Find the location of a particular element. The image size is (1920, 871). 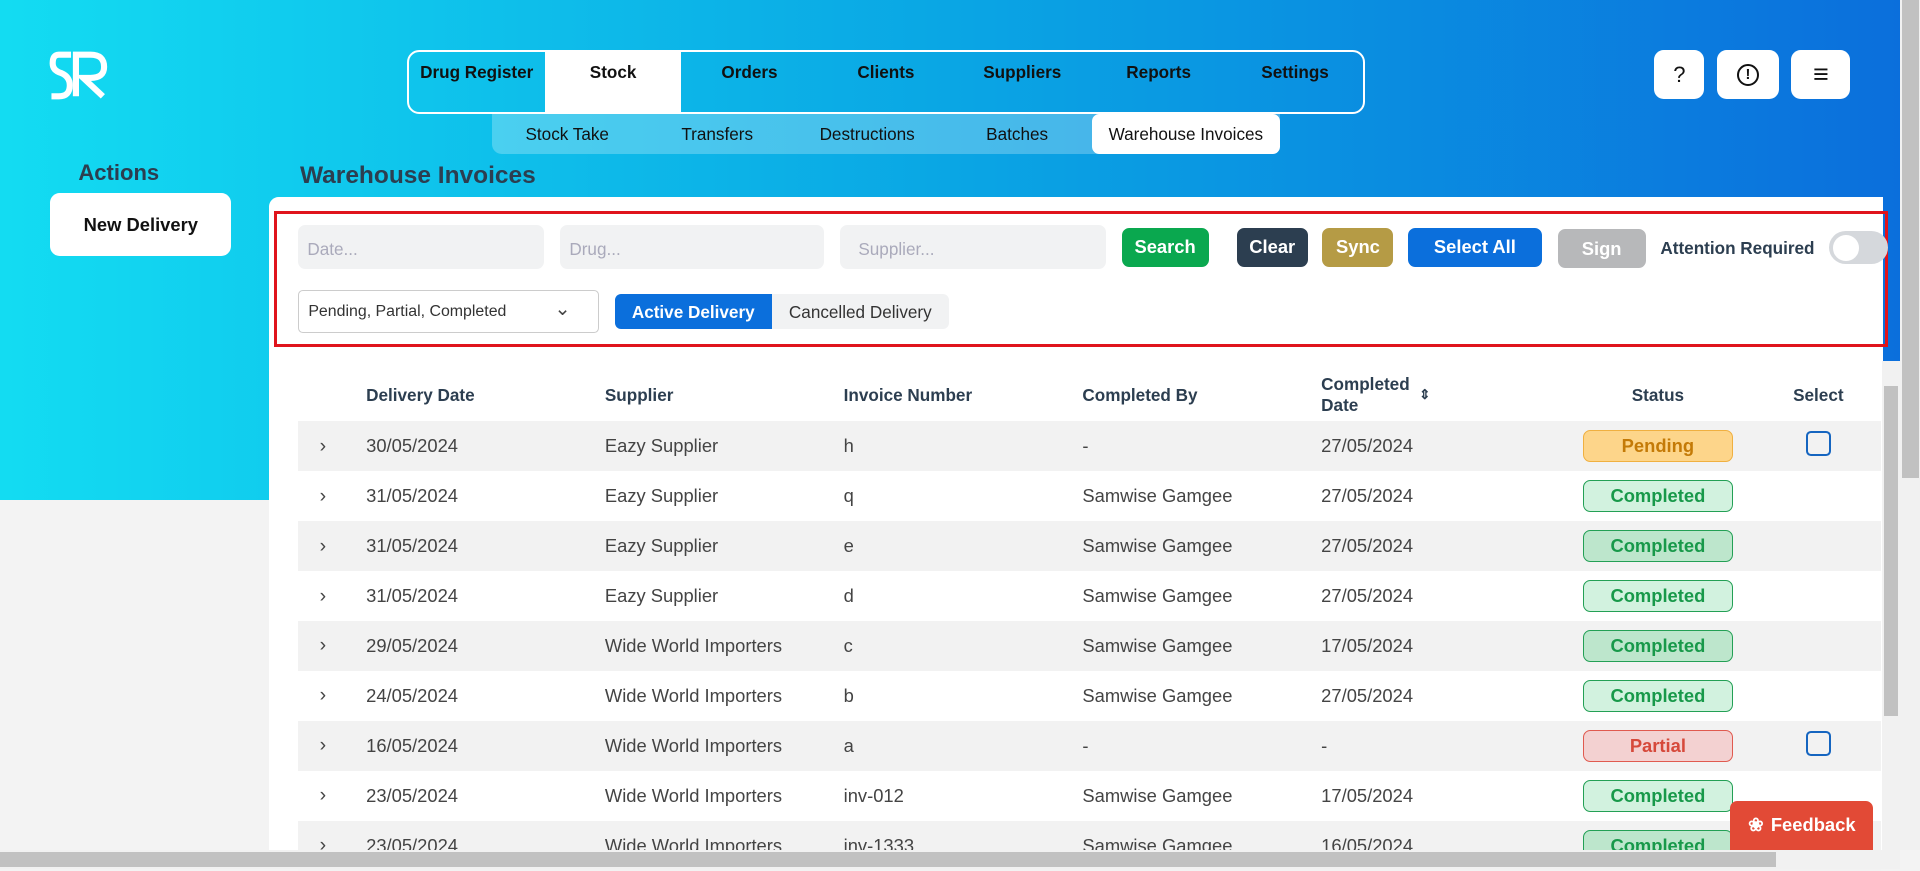

sign-button: Sign is located at coordinates (1601, 248).